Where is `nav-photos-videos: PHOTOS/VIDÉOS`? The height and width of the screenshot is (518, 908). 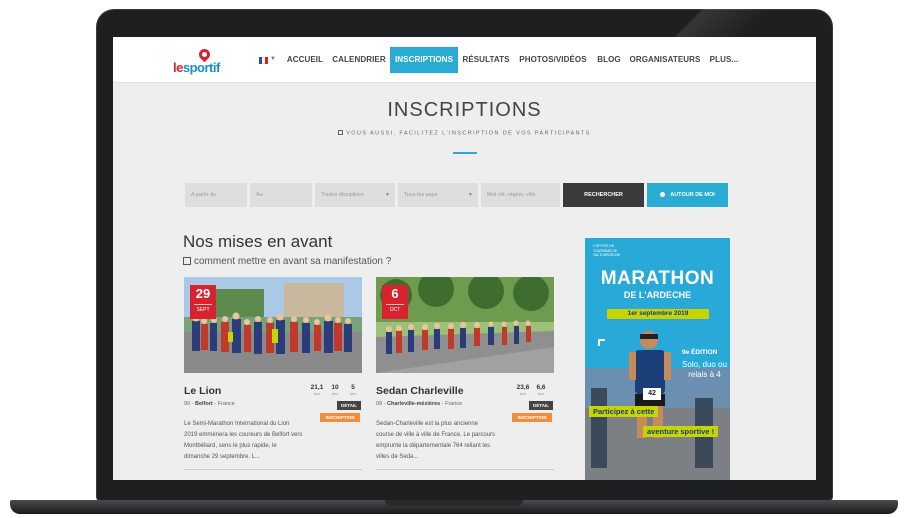 nav-photos-videos: PHOTOS/VIDÉOS is located at coordinates (553, 60).